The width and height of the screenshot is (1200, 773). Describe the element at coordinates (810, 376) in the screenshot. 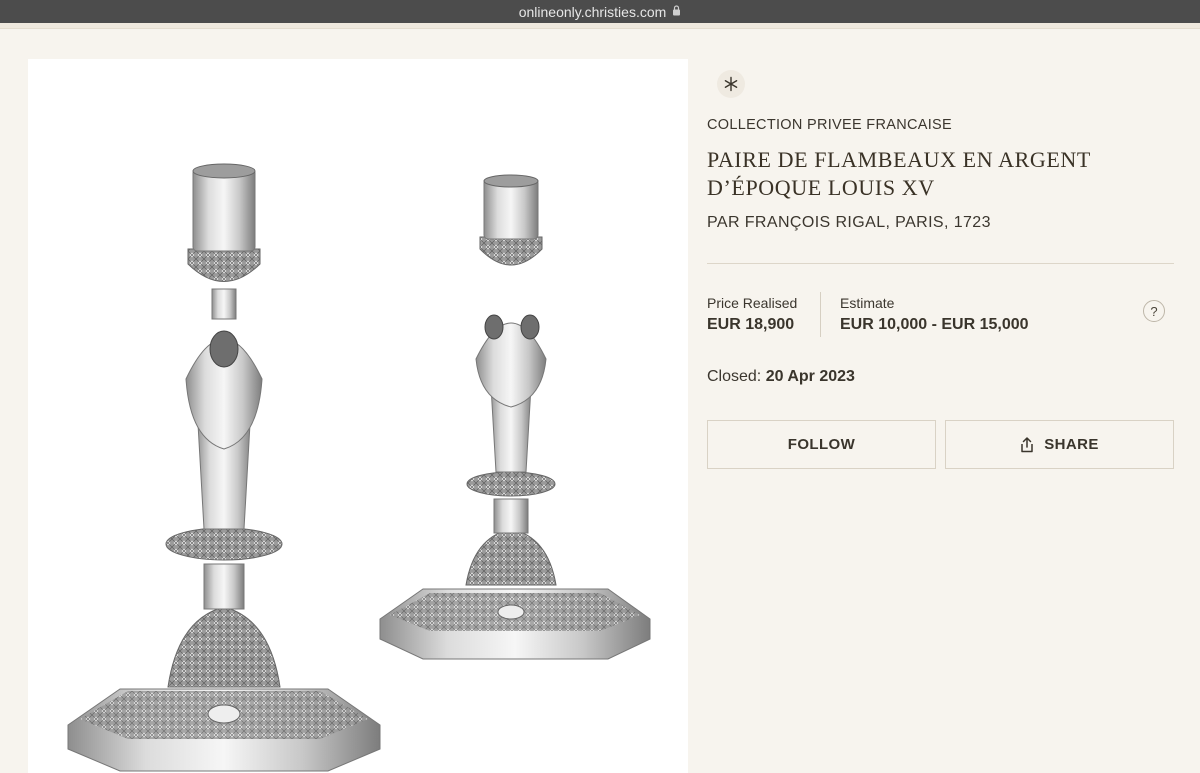

I see `closed-date: 20 Apr 2023` at that location.